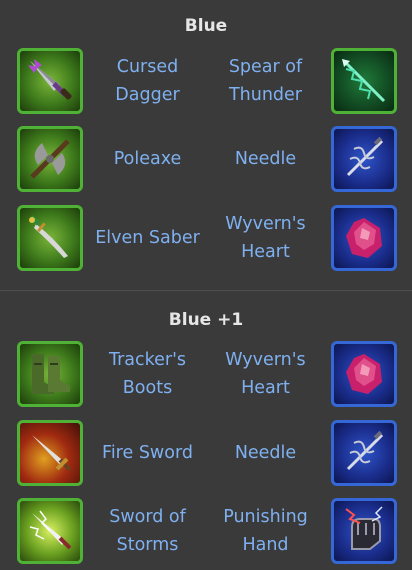 Image resolution: width=412 pixels, height=570 pixels. What do you see at coordinates (265, 81) in the screenshot?
I see `item-name: Spear of Thunder` at bounding box center [265, 81].